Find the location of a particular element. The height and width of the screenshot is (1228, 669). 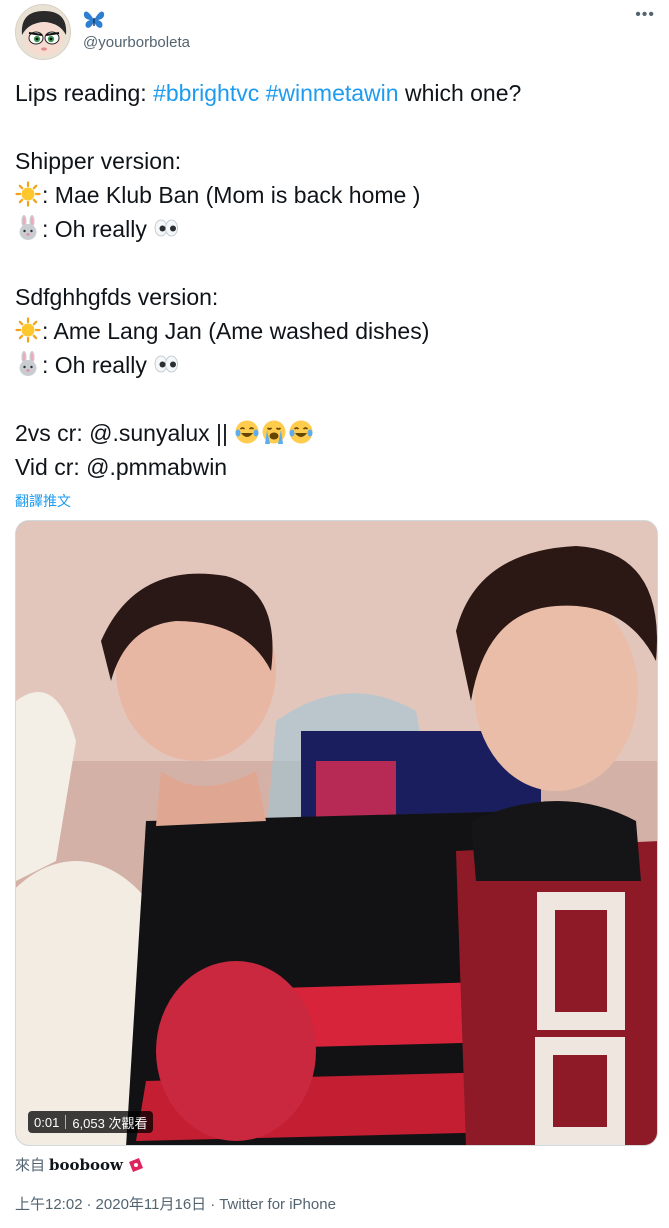

tweet-time: 上午12:02 is located at coordinates (49, 1204).